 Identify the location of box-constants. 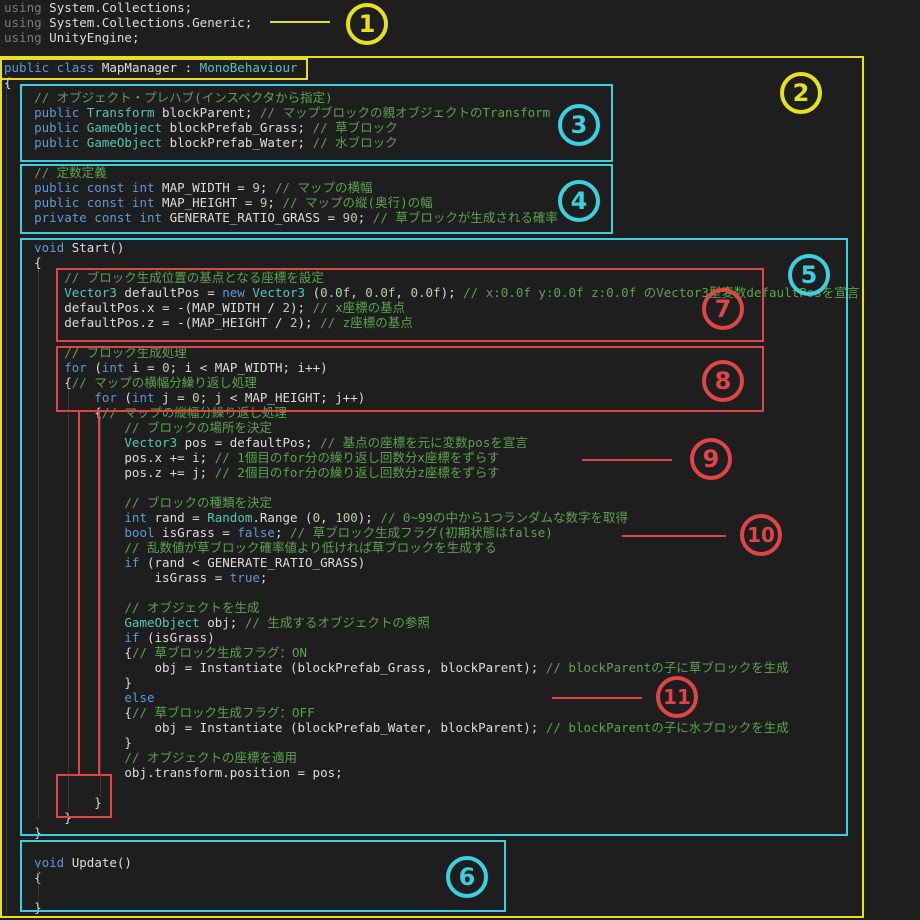
(316, 199).